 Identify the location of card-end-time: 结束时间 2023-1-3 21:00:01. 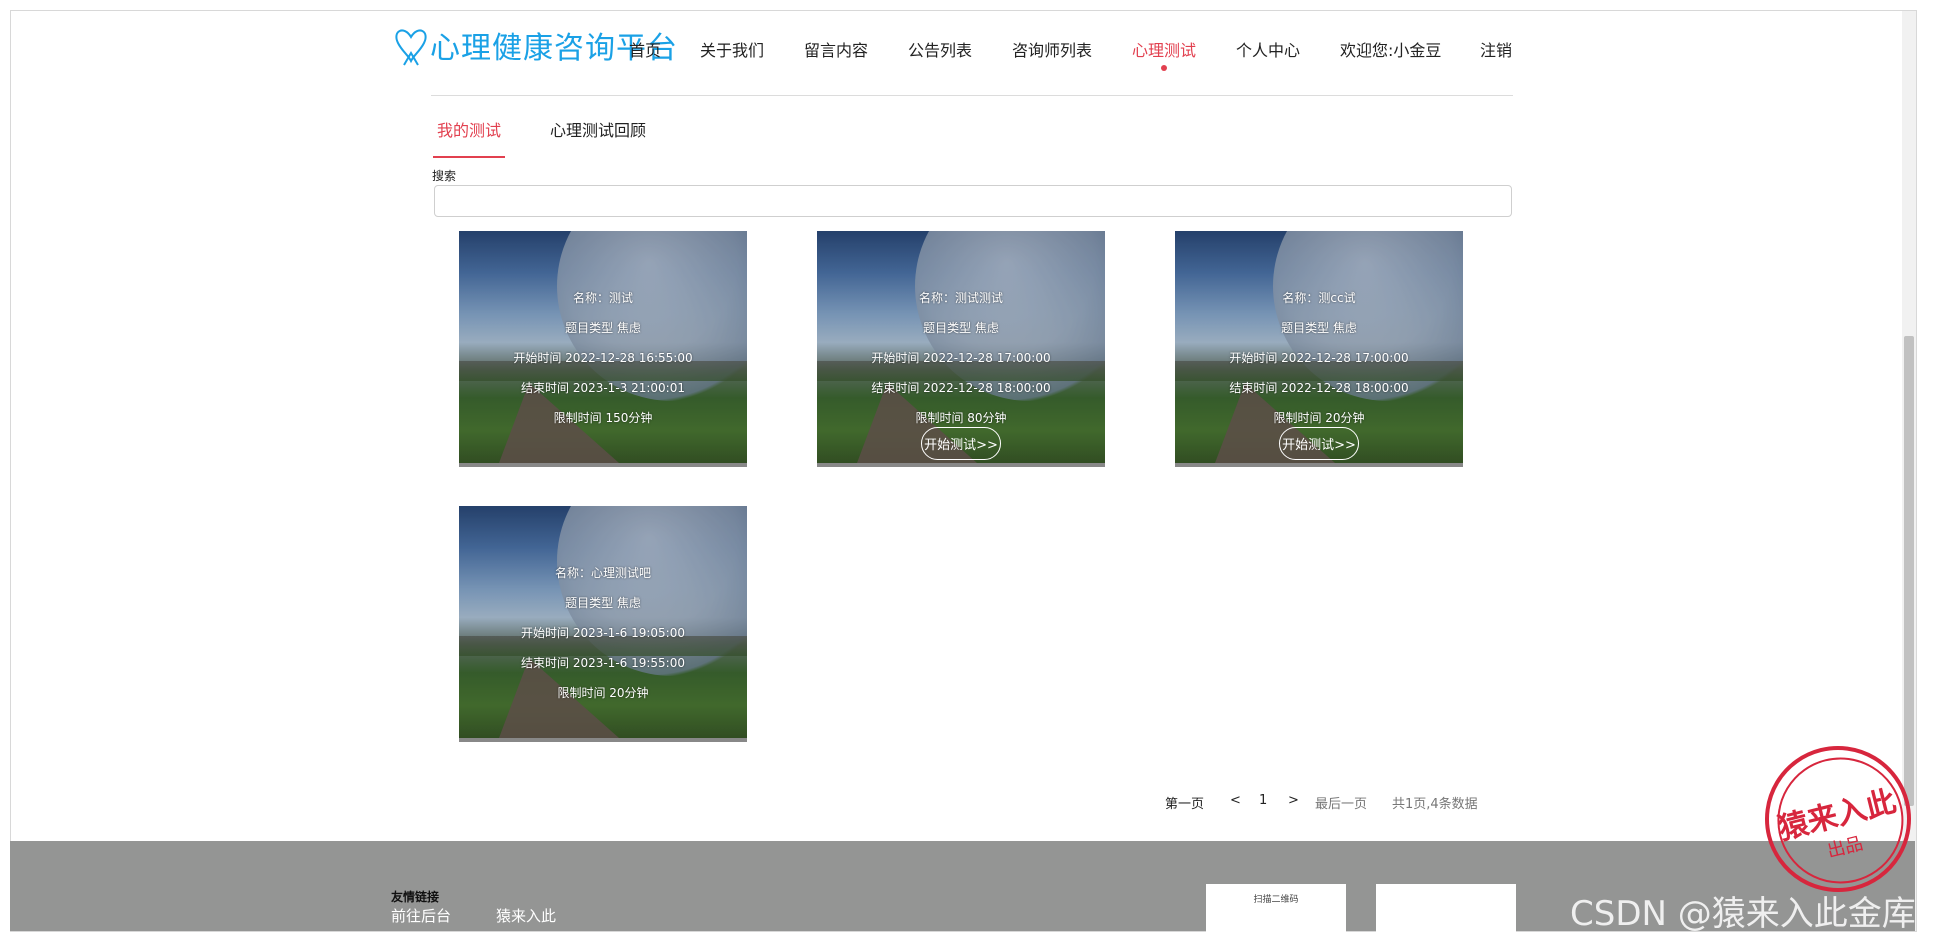
(603, 388).